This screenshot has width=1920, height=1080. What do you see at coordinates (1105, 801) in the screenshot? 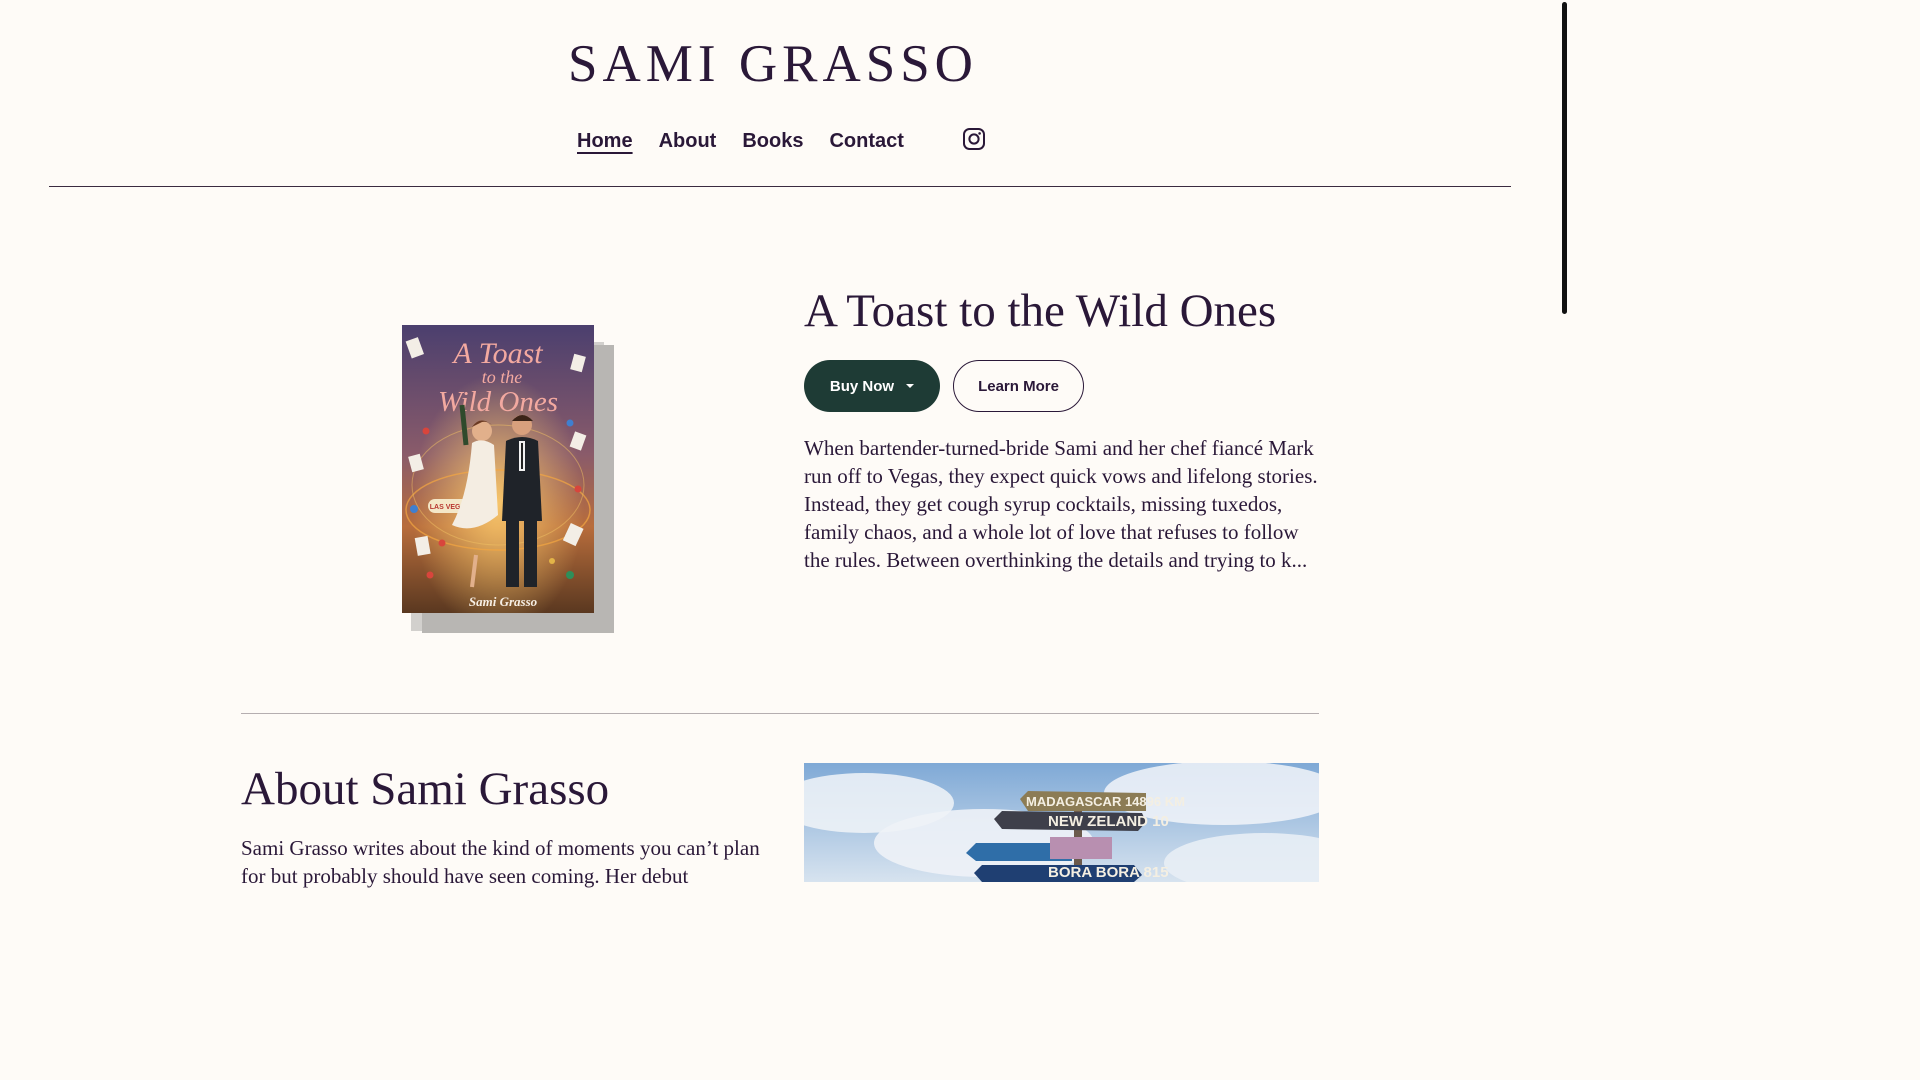
I see `sign-madagascar: MADAGASCAR 14896 KM` at bounding box center [1105, 801].